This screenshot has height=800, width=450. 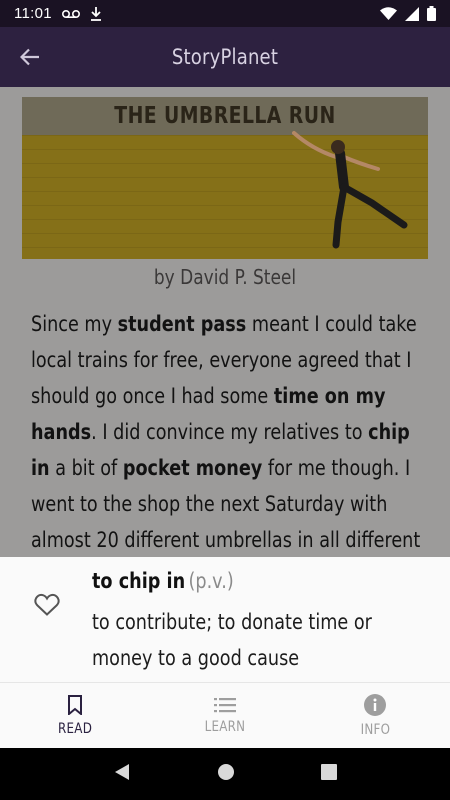 I want to click on download-icon, so click(x=96, y=13).